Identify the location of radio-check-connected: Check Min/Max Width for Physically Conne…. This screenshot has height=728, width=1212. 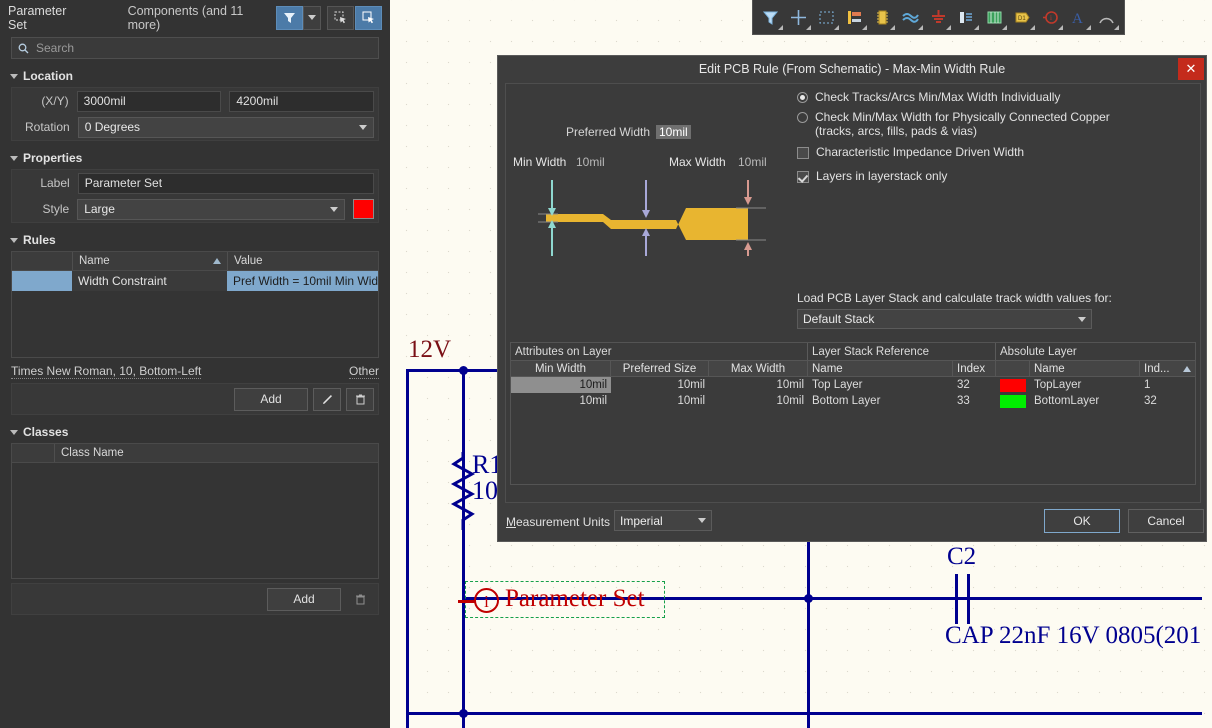
(964, 124).